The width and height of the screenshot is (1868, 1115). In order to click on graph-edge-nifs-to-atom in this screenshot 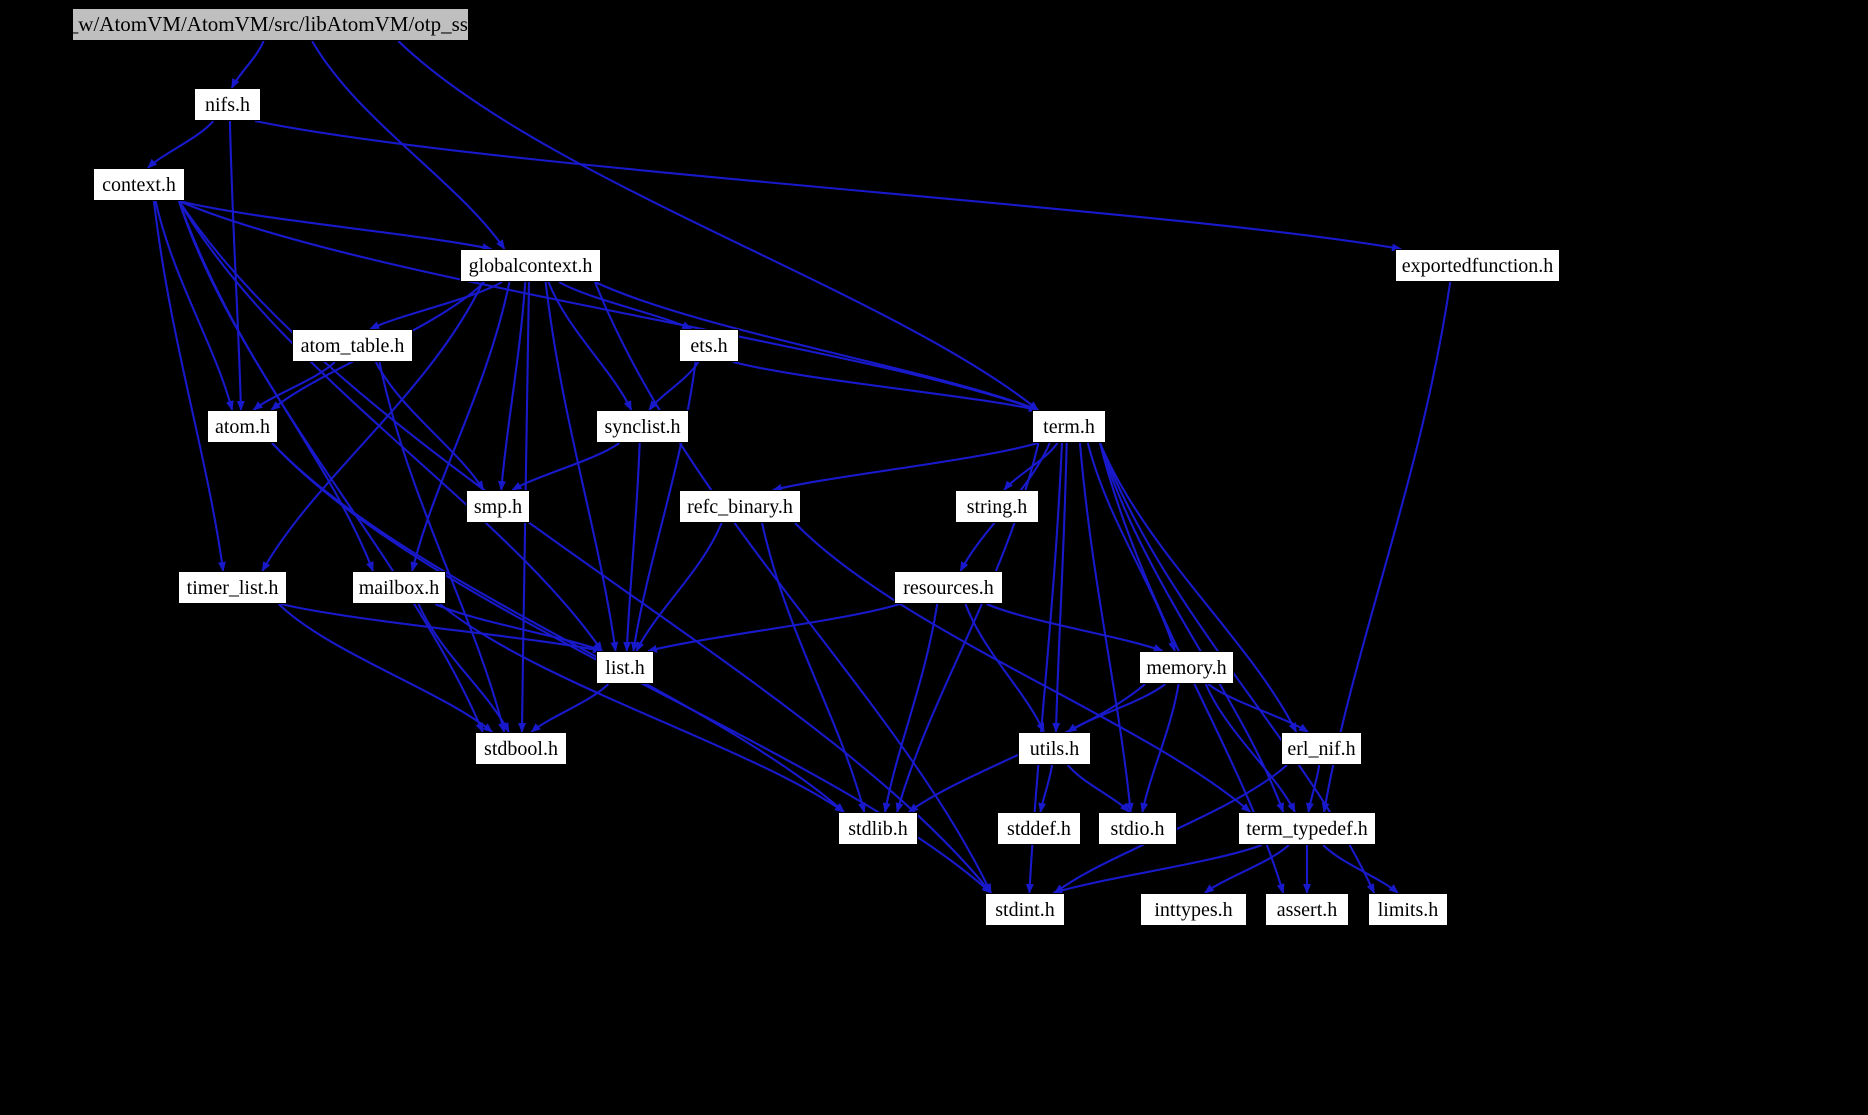, I will do `click(236, 265)`.